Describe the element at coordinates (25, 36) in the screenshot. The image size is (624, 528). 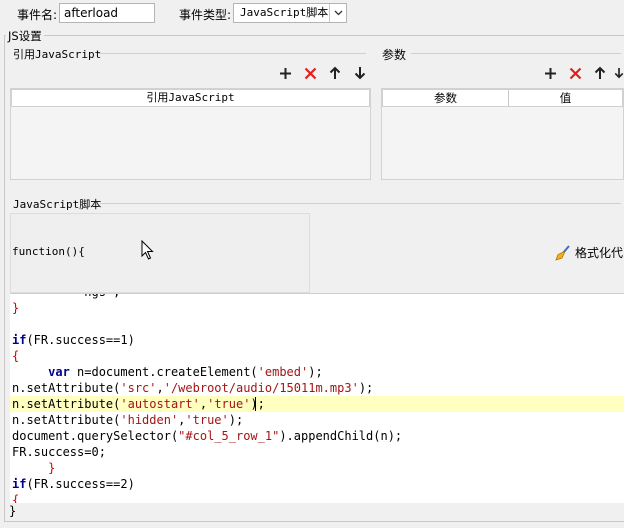
I see `js-settings-title: JS设置` at that location.